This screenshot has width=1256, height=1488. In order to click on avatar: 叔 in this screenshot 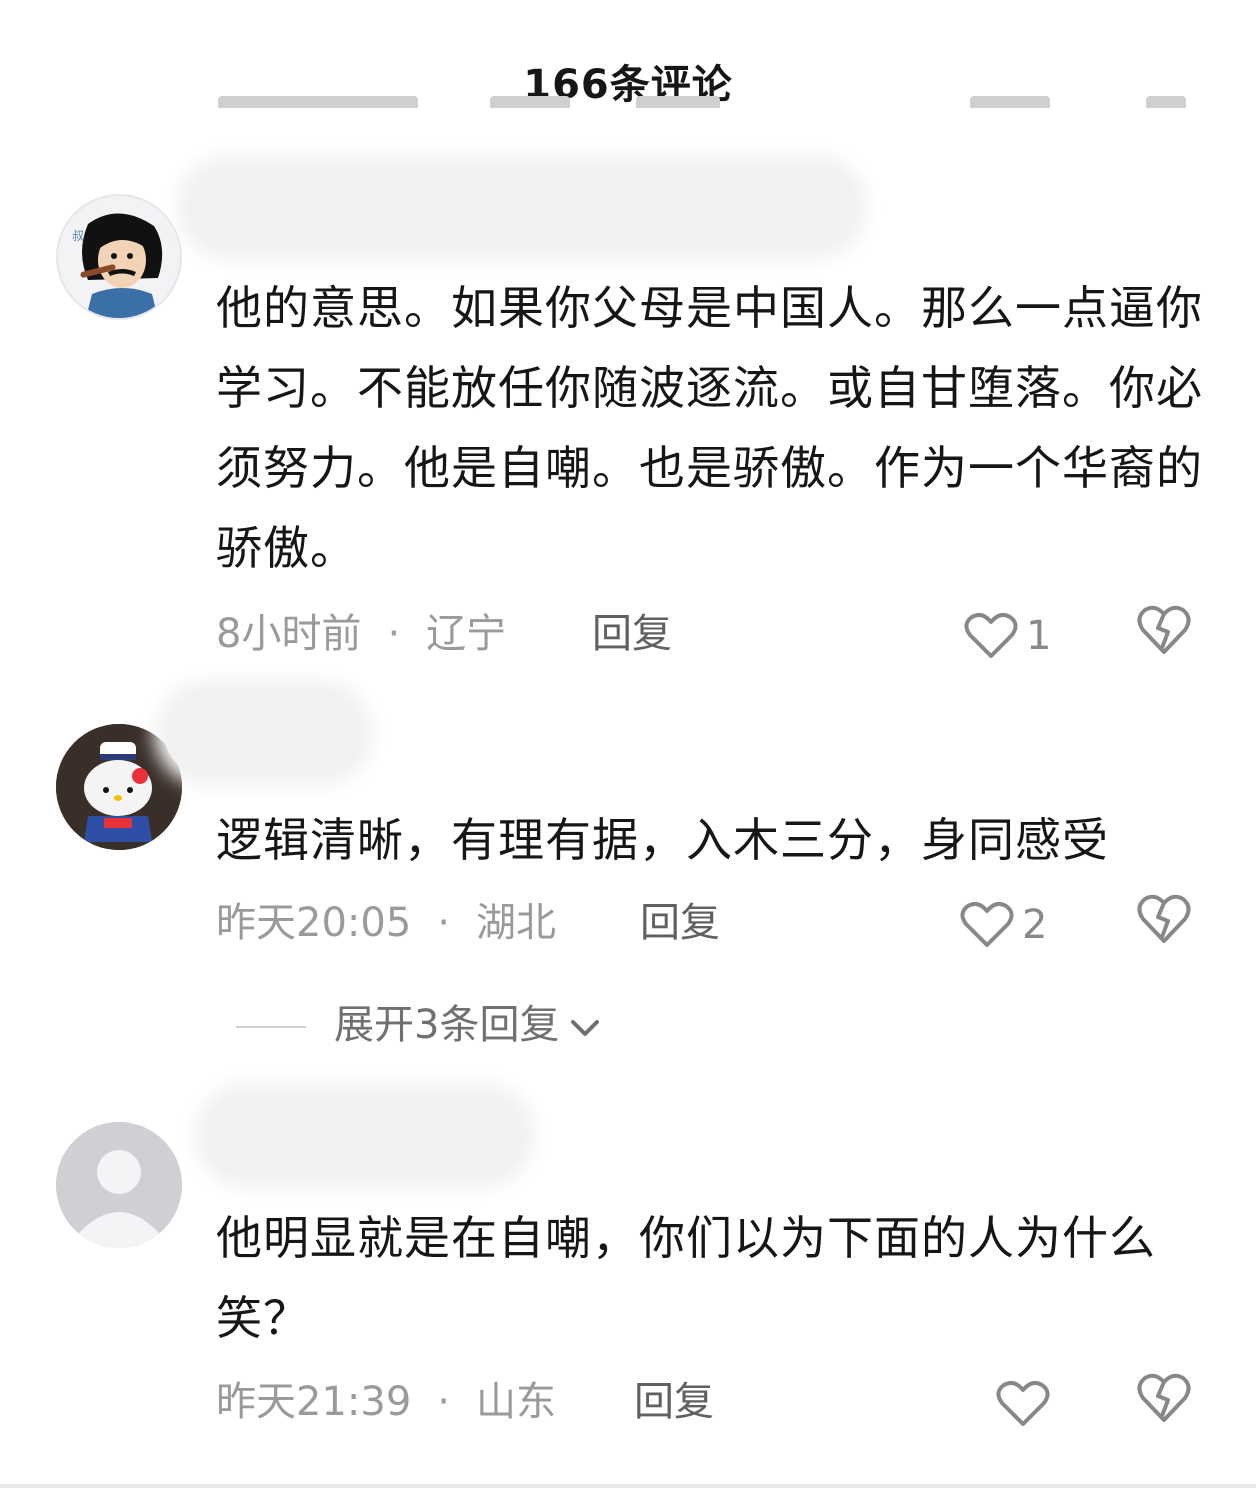, I will do `click(119, 257)`.